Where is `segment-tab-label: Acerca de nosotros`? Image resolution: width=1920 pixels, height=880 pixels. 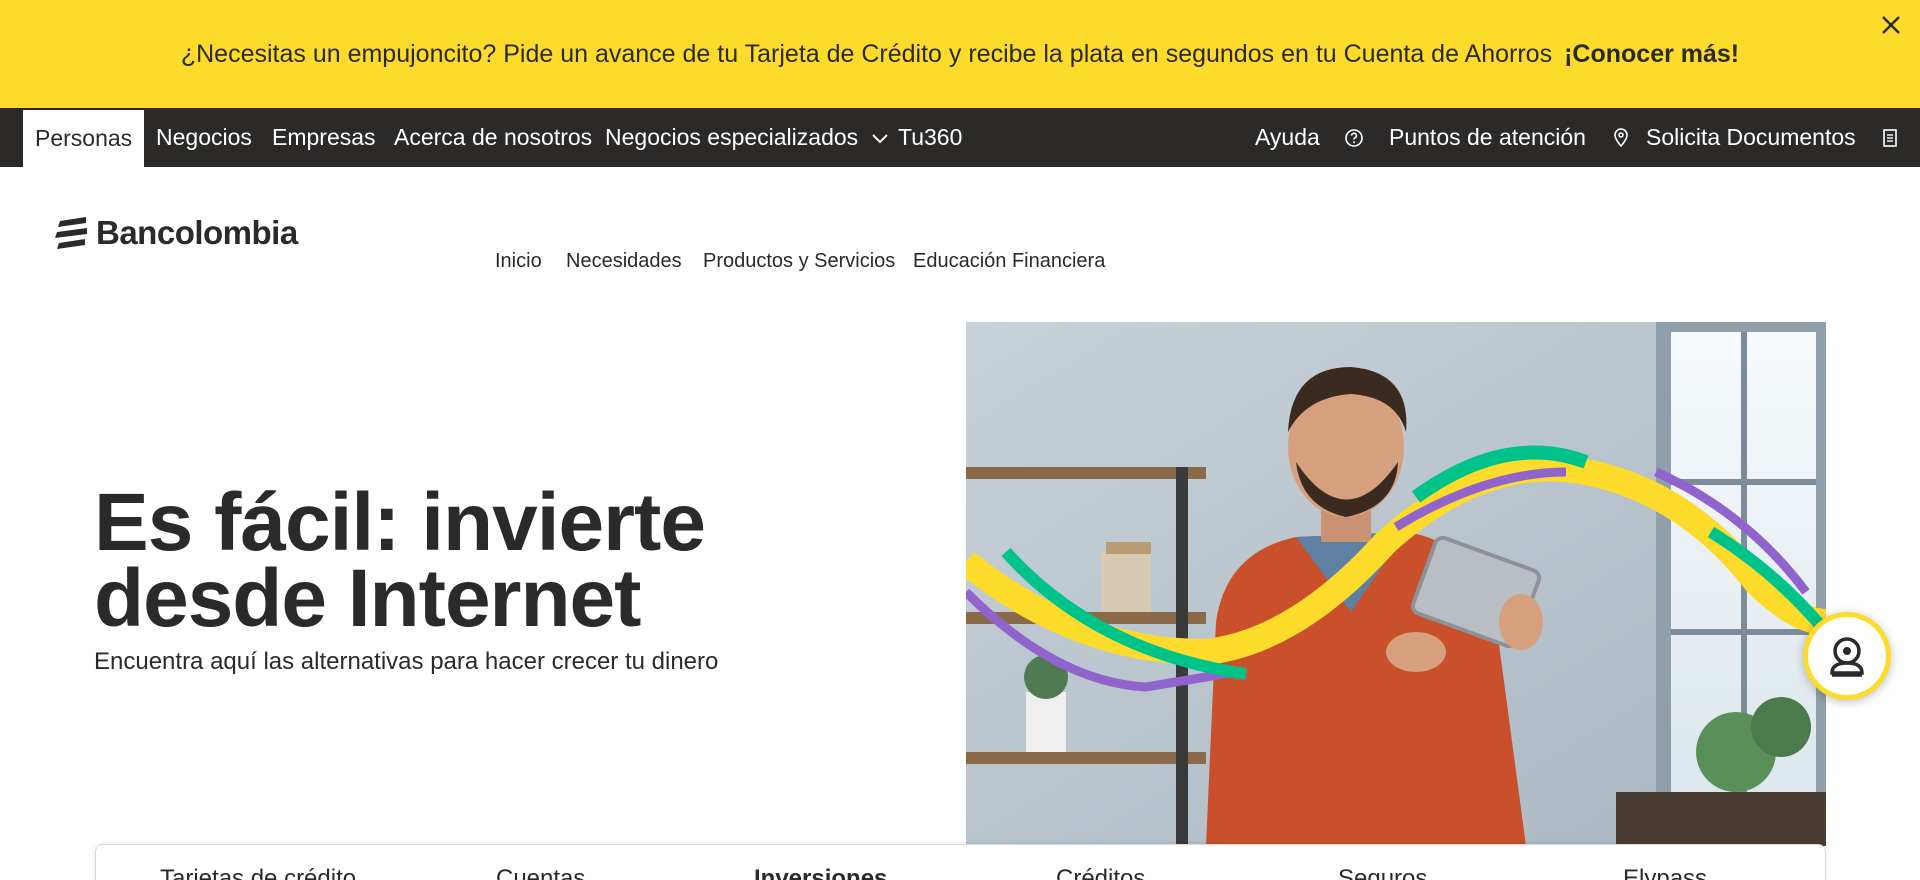 segment-tab-label: Acerca de nosotros is located at coordinates (493, 137).